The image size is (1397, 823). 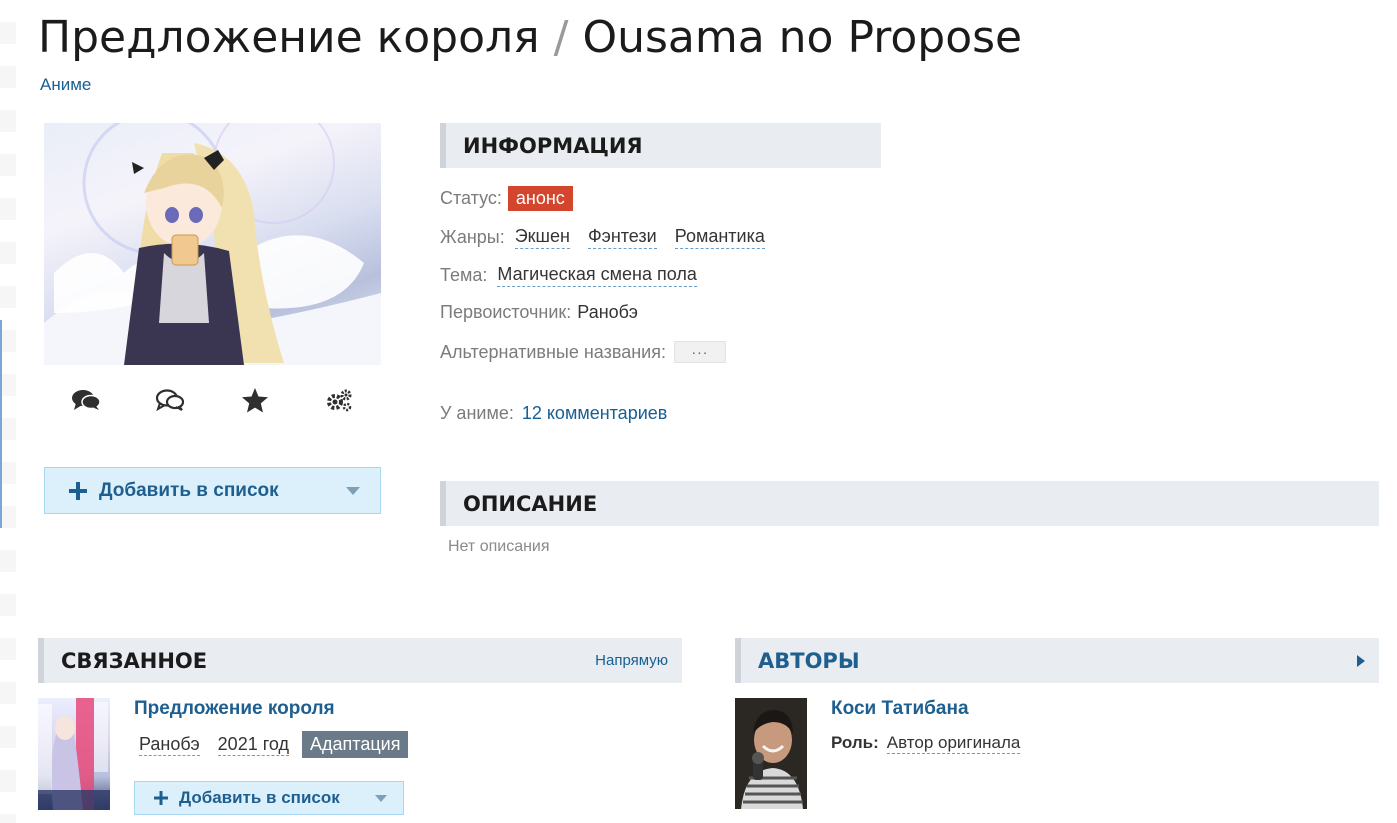 I want to click on star-icon, so click(x=255, y=400).